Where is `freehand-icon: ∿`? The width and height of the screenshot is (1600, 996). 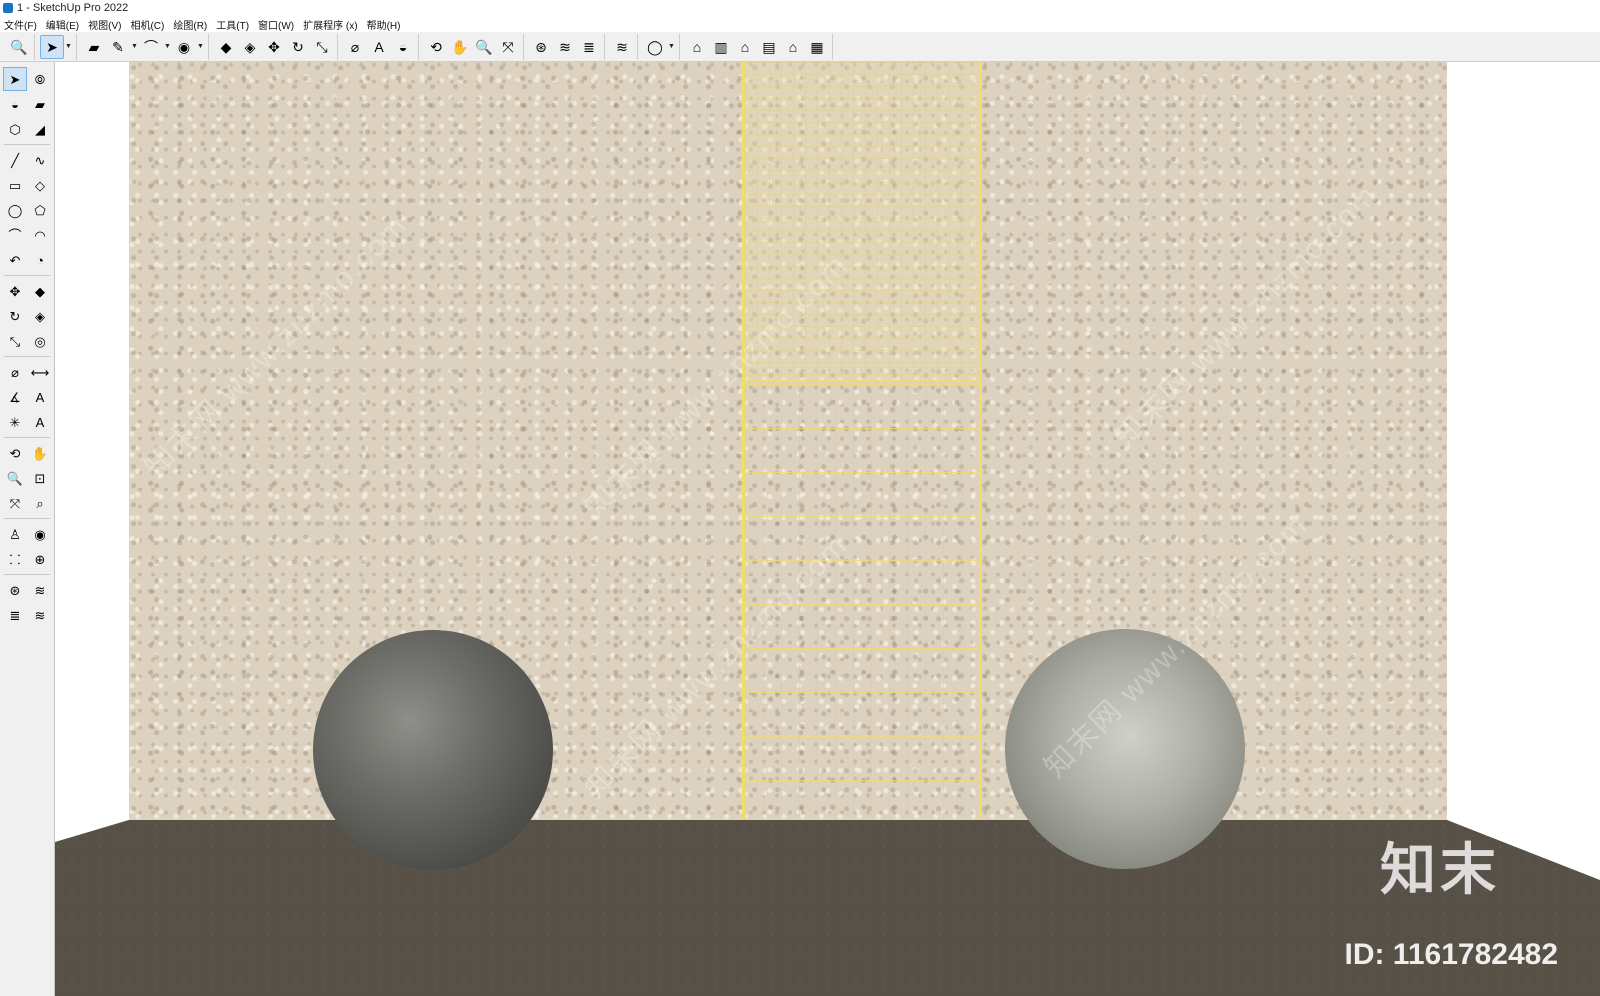 freehand-icon: ∿ is located at coordinates (40, 160).